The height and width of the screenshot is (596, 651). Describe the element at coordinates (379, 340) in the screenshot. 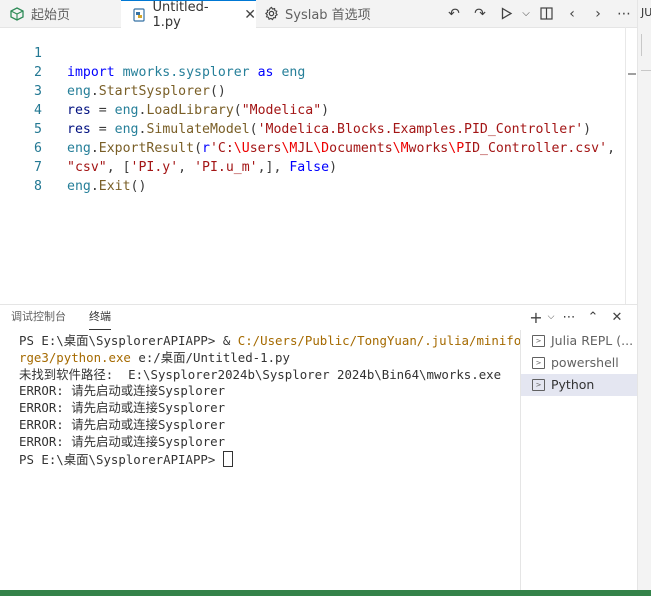

I see `terminal-path: C:/Users/Public/TongYuan/.julia/minifo` at that location.